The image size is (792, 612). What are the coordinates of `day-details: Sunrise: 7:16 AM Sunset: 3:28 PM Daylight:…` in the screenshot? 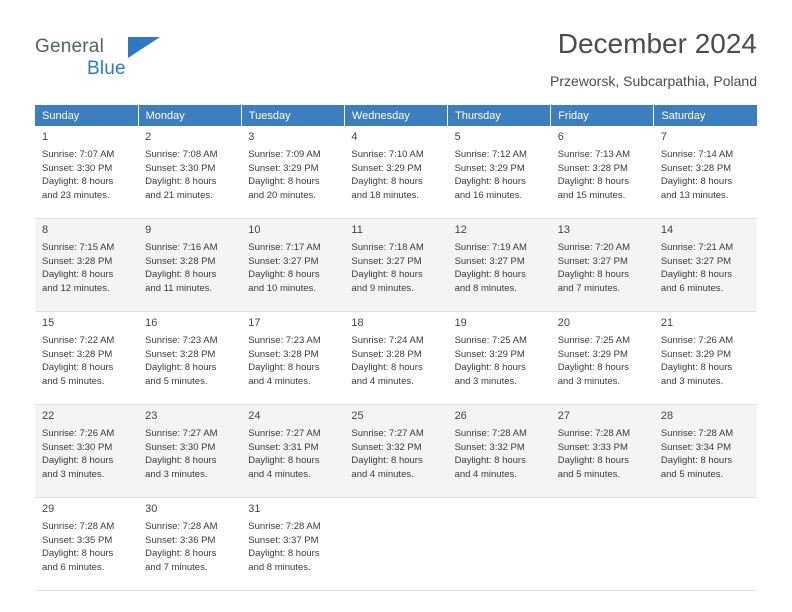 It's located at (190, 268).